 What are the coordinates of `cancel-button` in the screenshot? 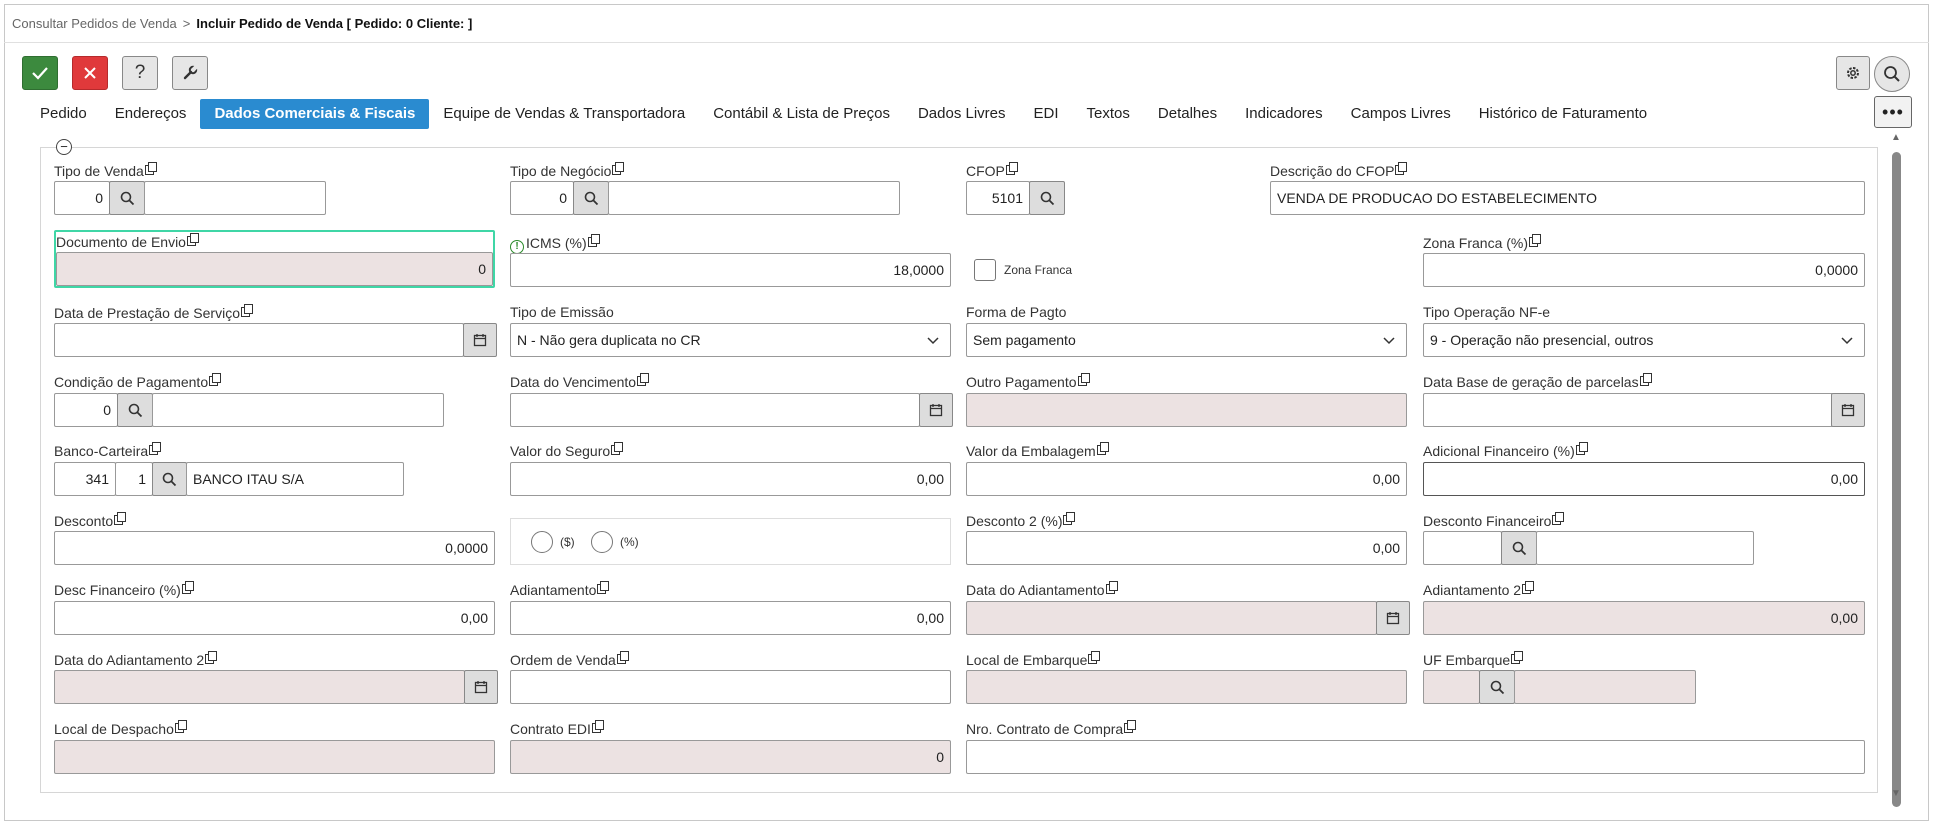 It's located at (90, 73).